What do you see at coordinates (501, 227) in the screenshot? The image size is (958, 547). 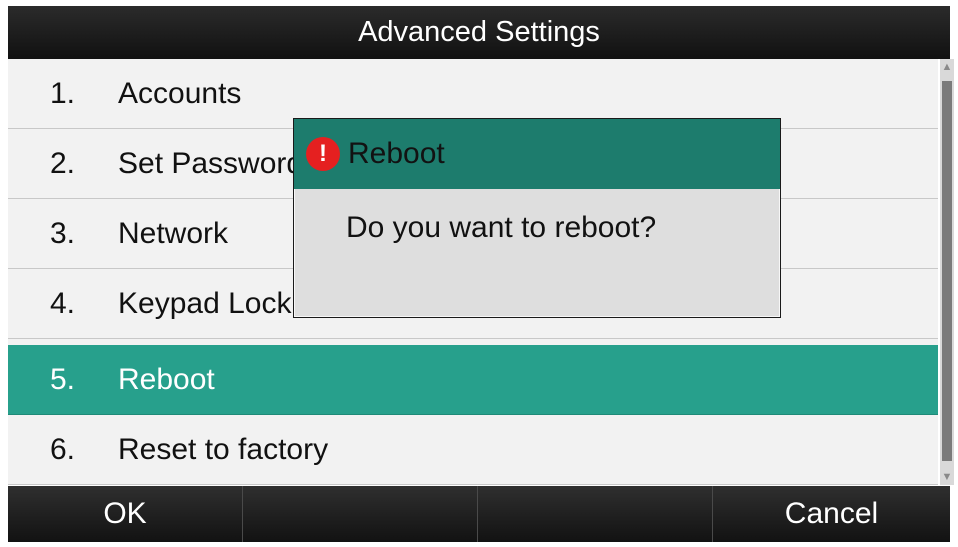 I see `dialog-message: Do you want to reboot?` at bounding box center [501, 227].